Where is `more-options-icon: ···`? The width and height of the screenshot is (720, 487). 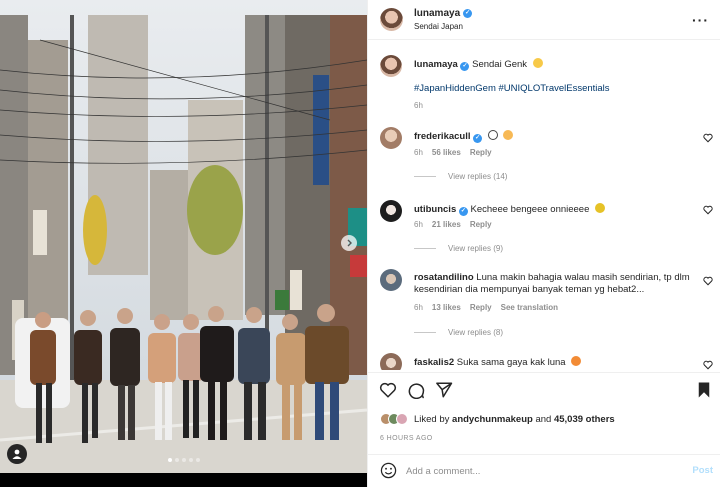 more-options-icon: ··· is located at coordinates (700, 20).